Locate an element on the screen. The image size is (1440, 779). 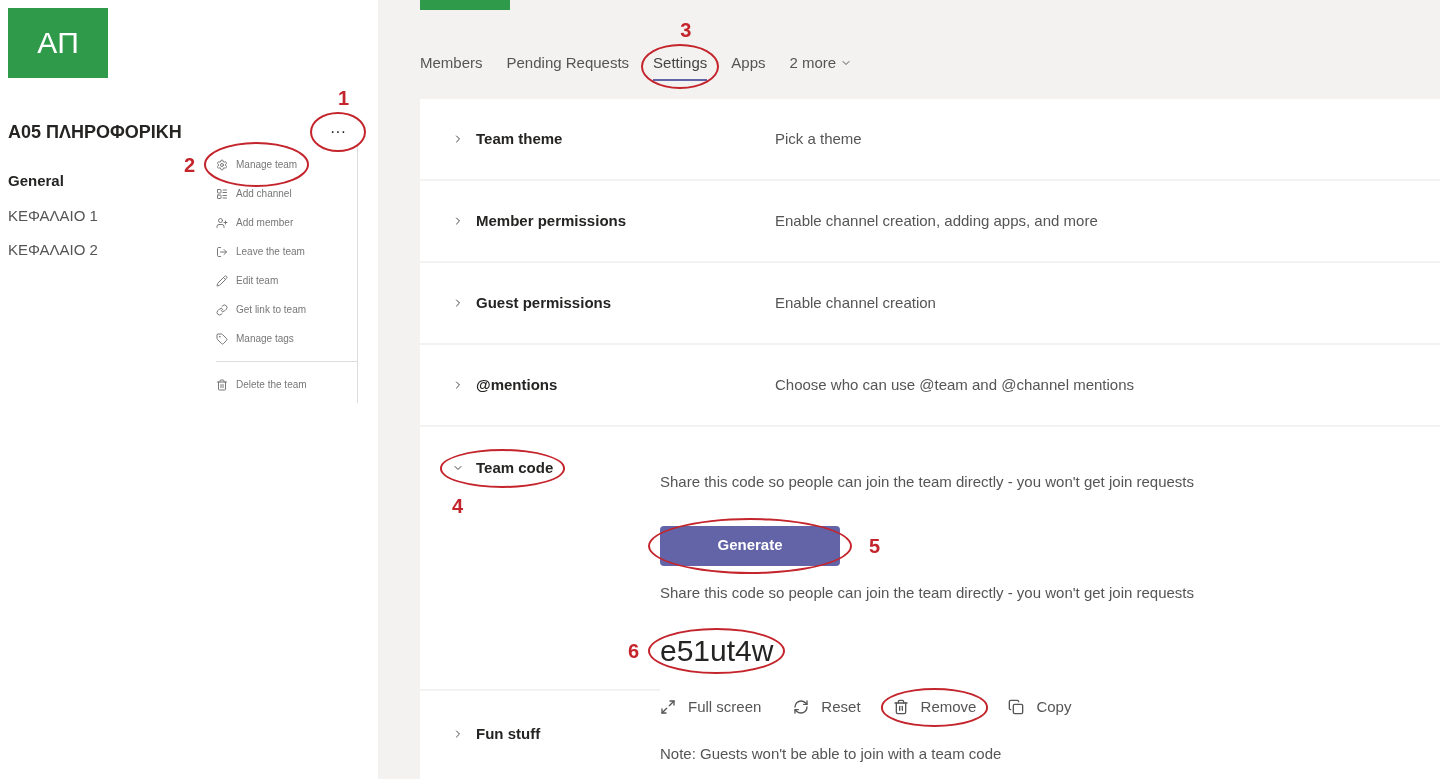
tab: Pending Requests is located at coordinates (568, 66).